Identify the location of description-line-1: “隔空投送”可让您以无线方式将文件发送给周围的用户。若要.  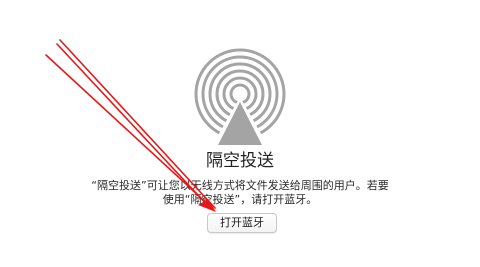
(240, 185).